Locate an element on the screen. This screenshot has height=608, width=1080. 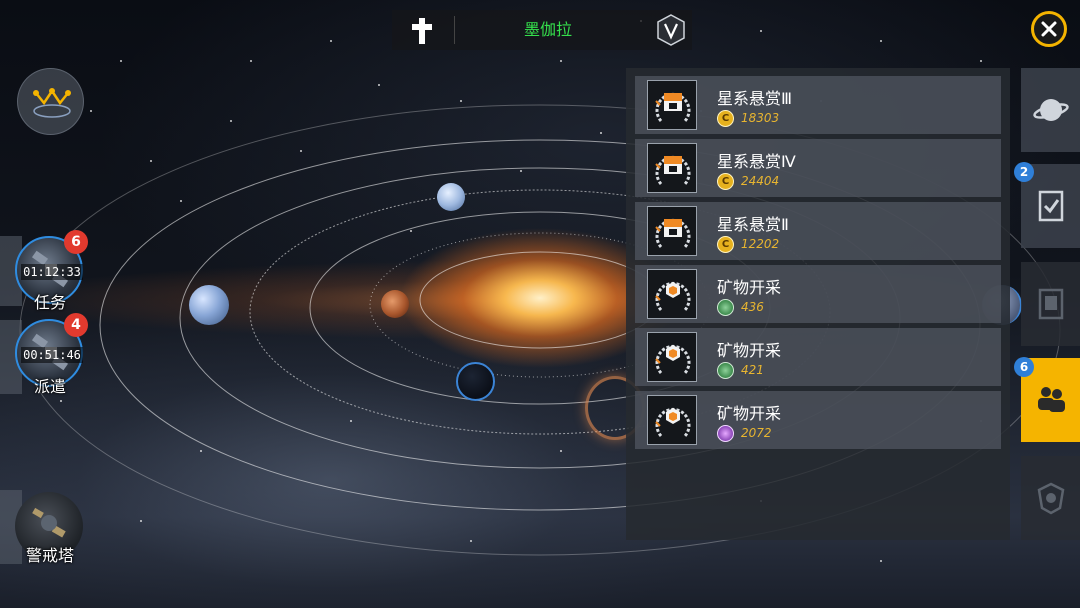
task-button: 01:12:33 6 任务 is located at coordinates (46, 271).